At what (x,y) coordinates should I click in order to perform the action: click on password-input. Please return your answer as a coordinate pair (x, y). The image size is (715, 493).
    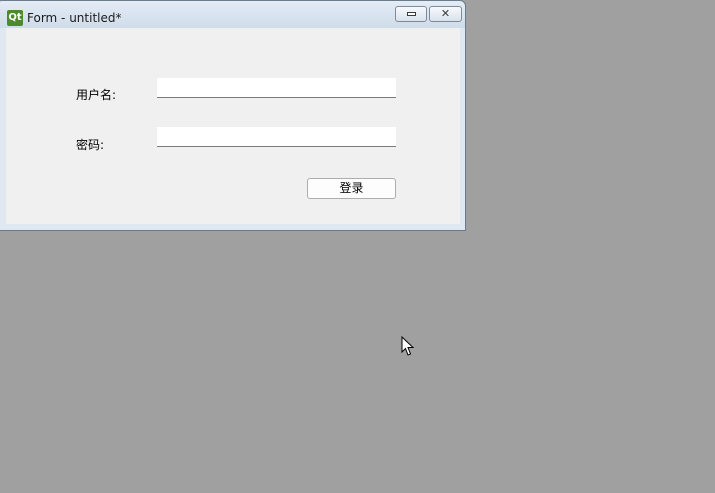
    Looking at the image, I should click on (276, 137).